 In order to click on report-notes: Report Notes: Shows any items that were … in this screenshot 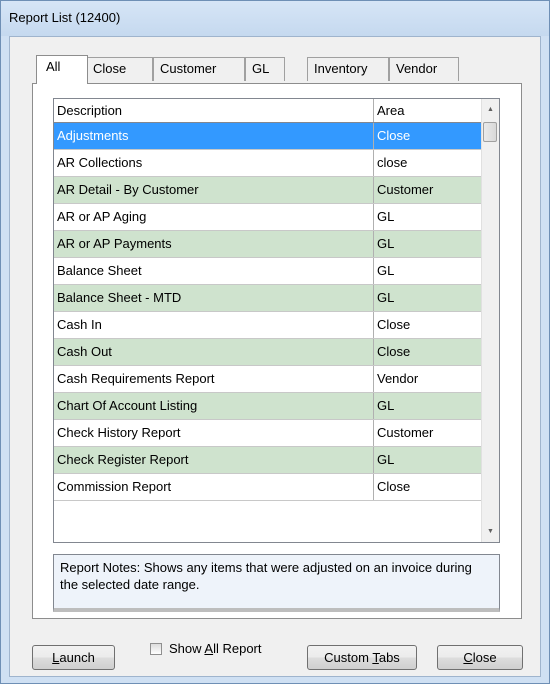, I will do `click(276, 583)`.